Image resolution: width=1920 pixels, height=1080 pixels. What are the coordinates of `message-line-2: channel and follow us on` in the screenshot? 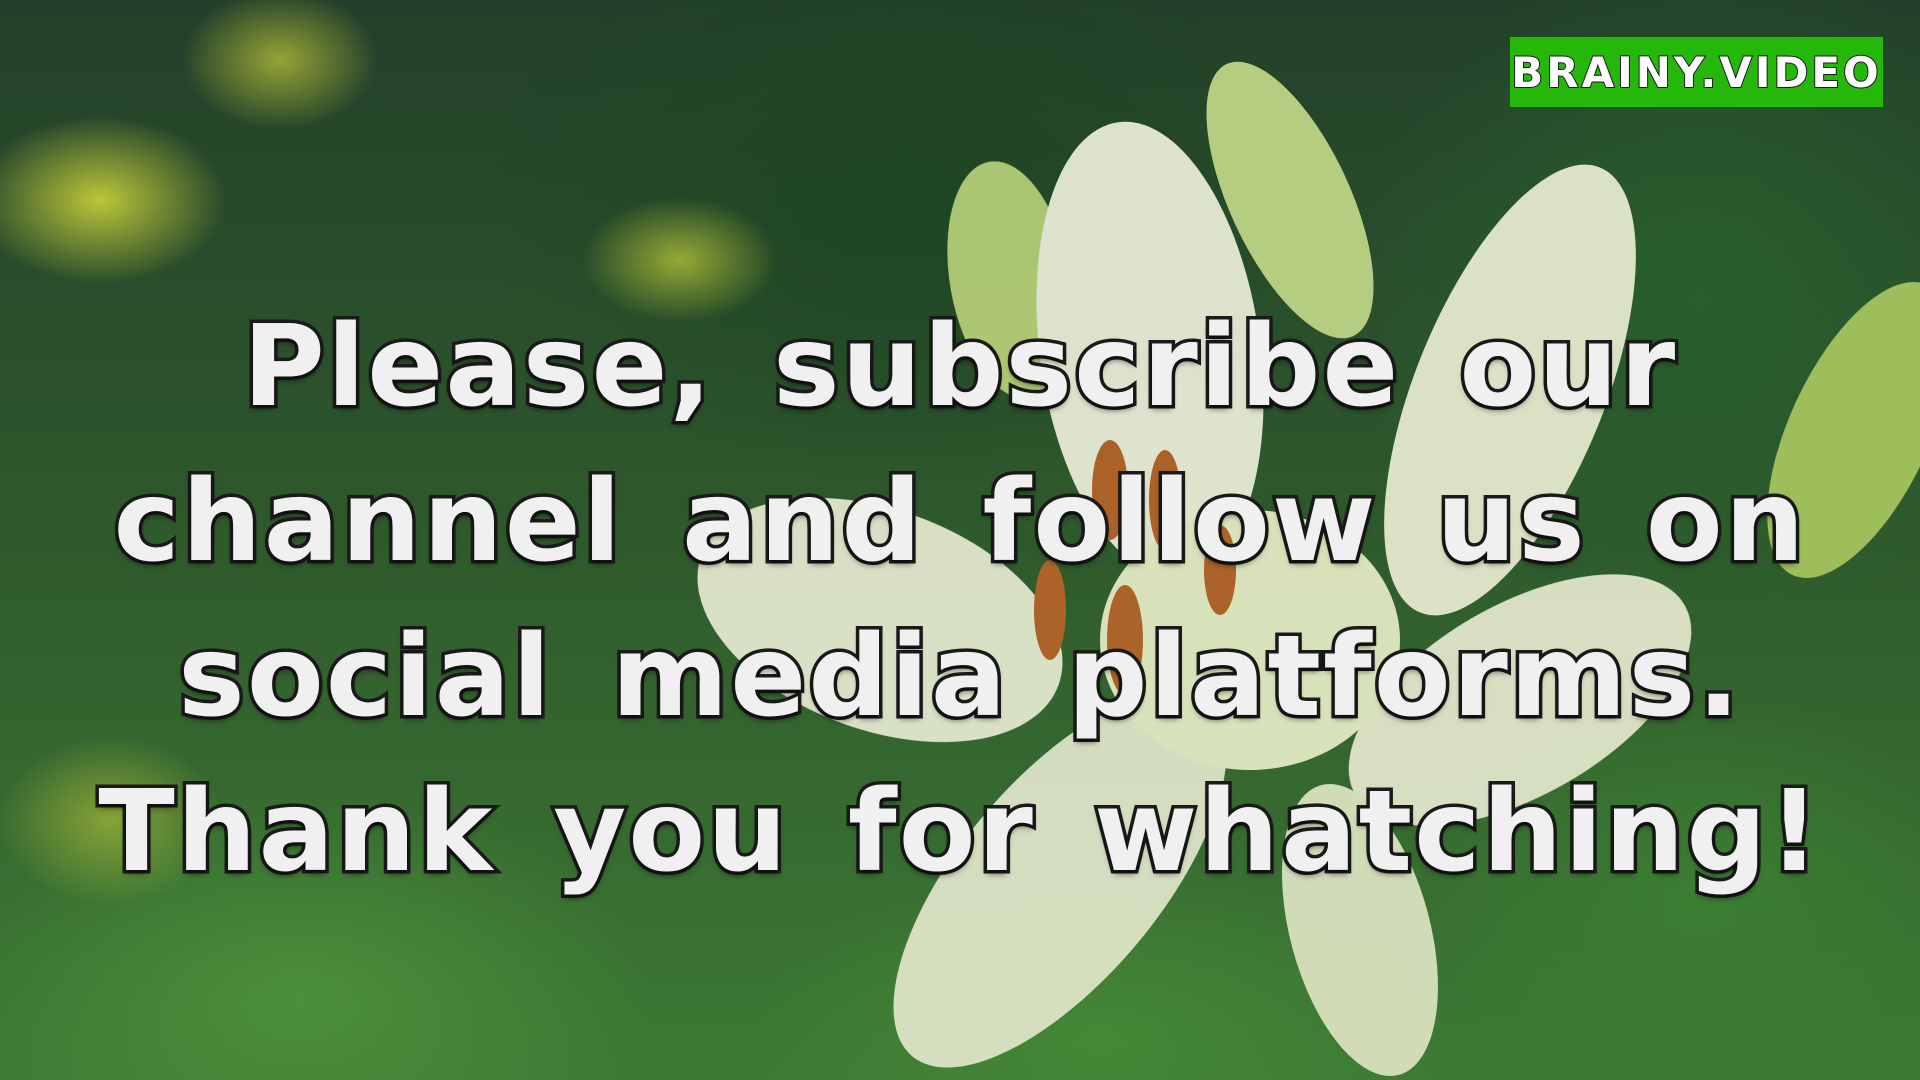 It's located at (959, 522).